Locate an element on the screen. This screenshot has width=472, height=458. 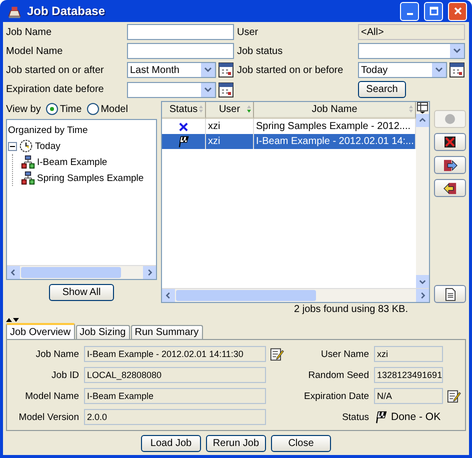
column-chooser-icon is located at coordinates (422, 108).